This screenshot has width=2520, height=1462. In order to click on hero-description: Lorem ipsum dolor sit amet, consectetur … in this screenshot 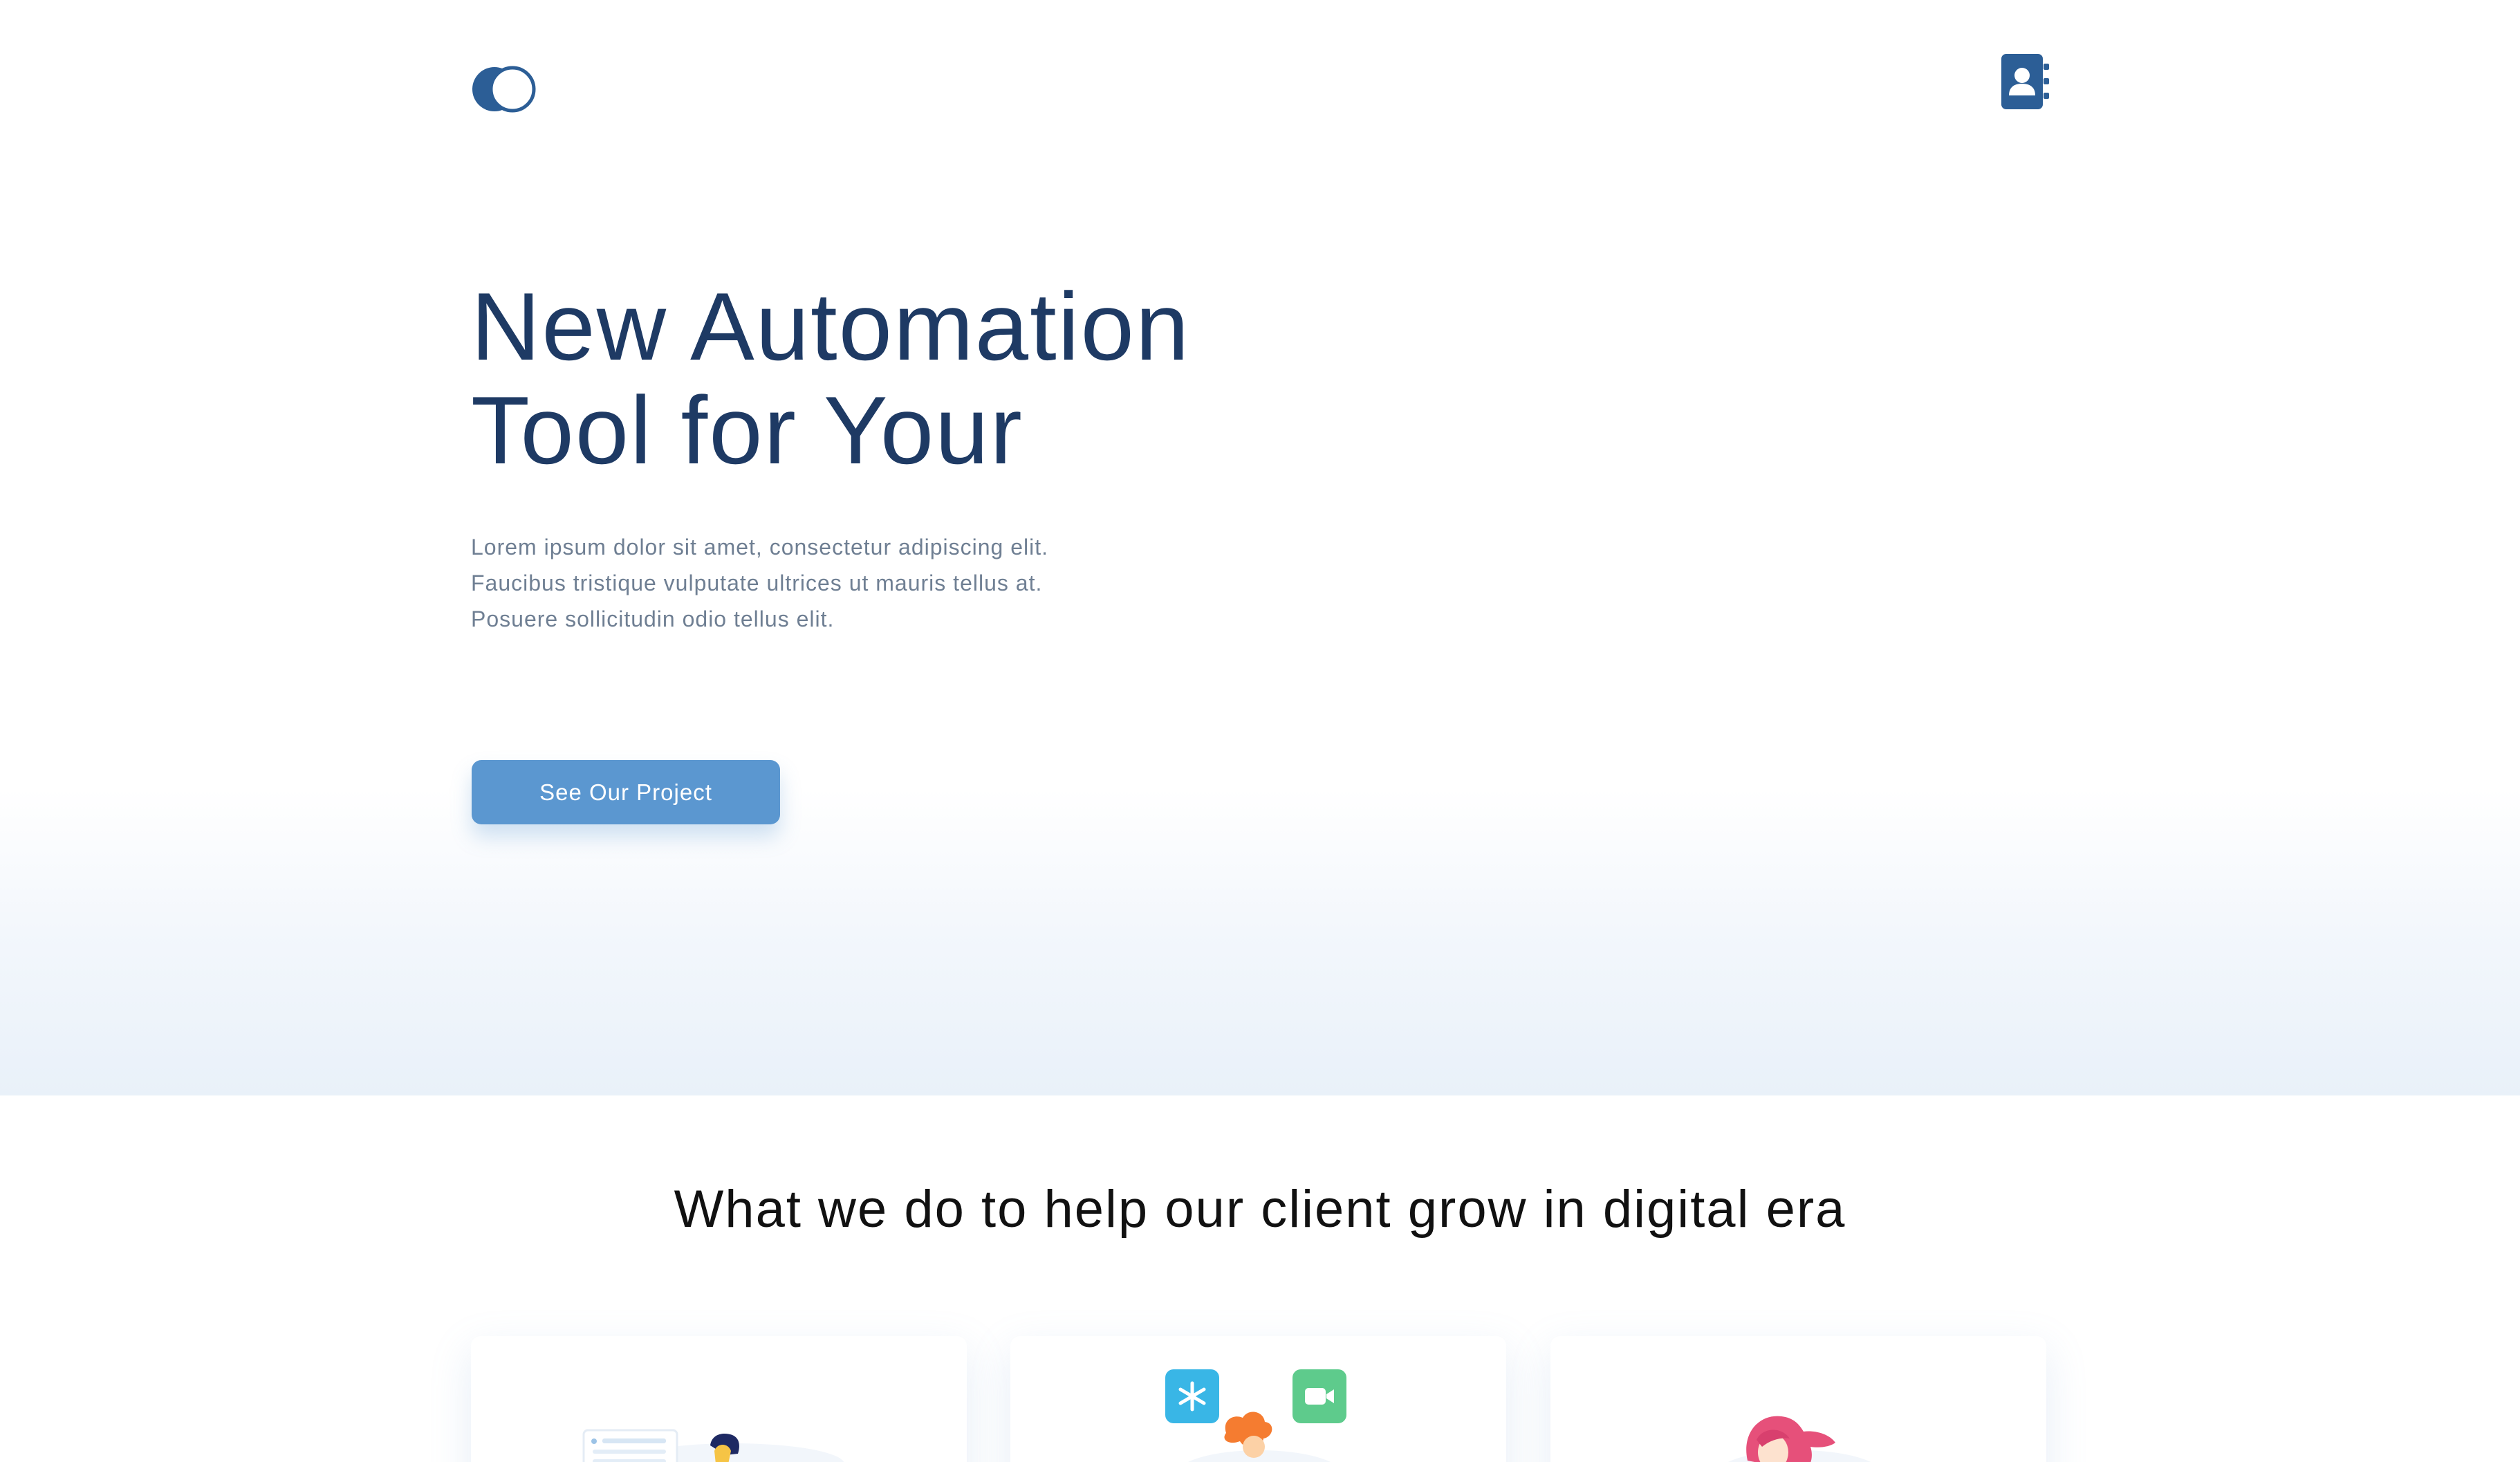, I will do `click(760, 583)`.